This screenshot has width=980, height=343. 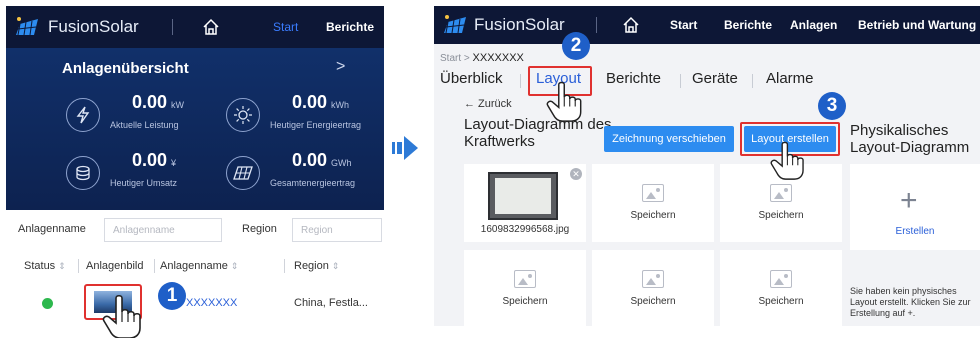 I want to click on chevron-right-icon: >, so click(x=340, y=67).